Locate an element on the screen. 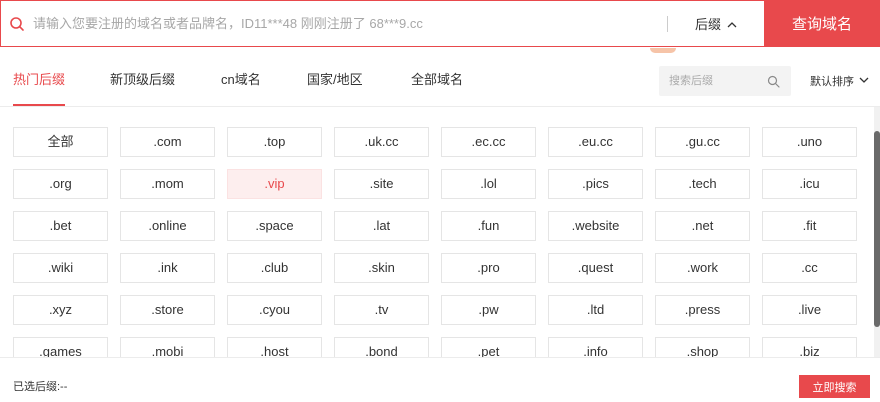 This screenshot has width=880, height=402. suffix-toggle-label: 后缀 is located at coordinates (707, 24).